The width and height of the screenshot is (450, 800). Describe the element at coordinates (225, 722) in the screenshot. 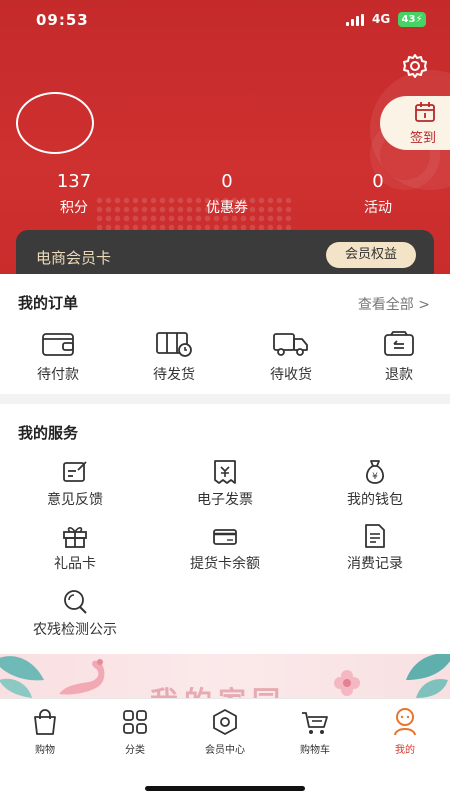

I see `member-hexagon-icon` at that location.